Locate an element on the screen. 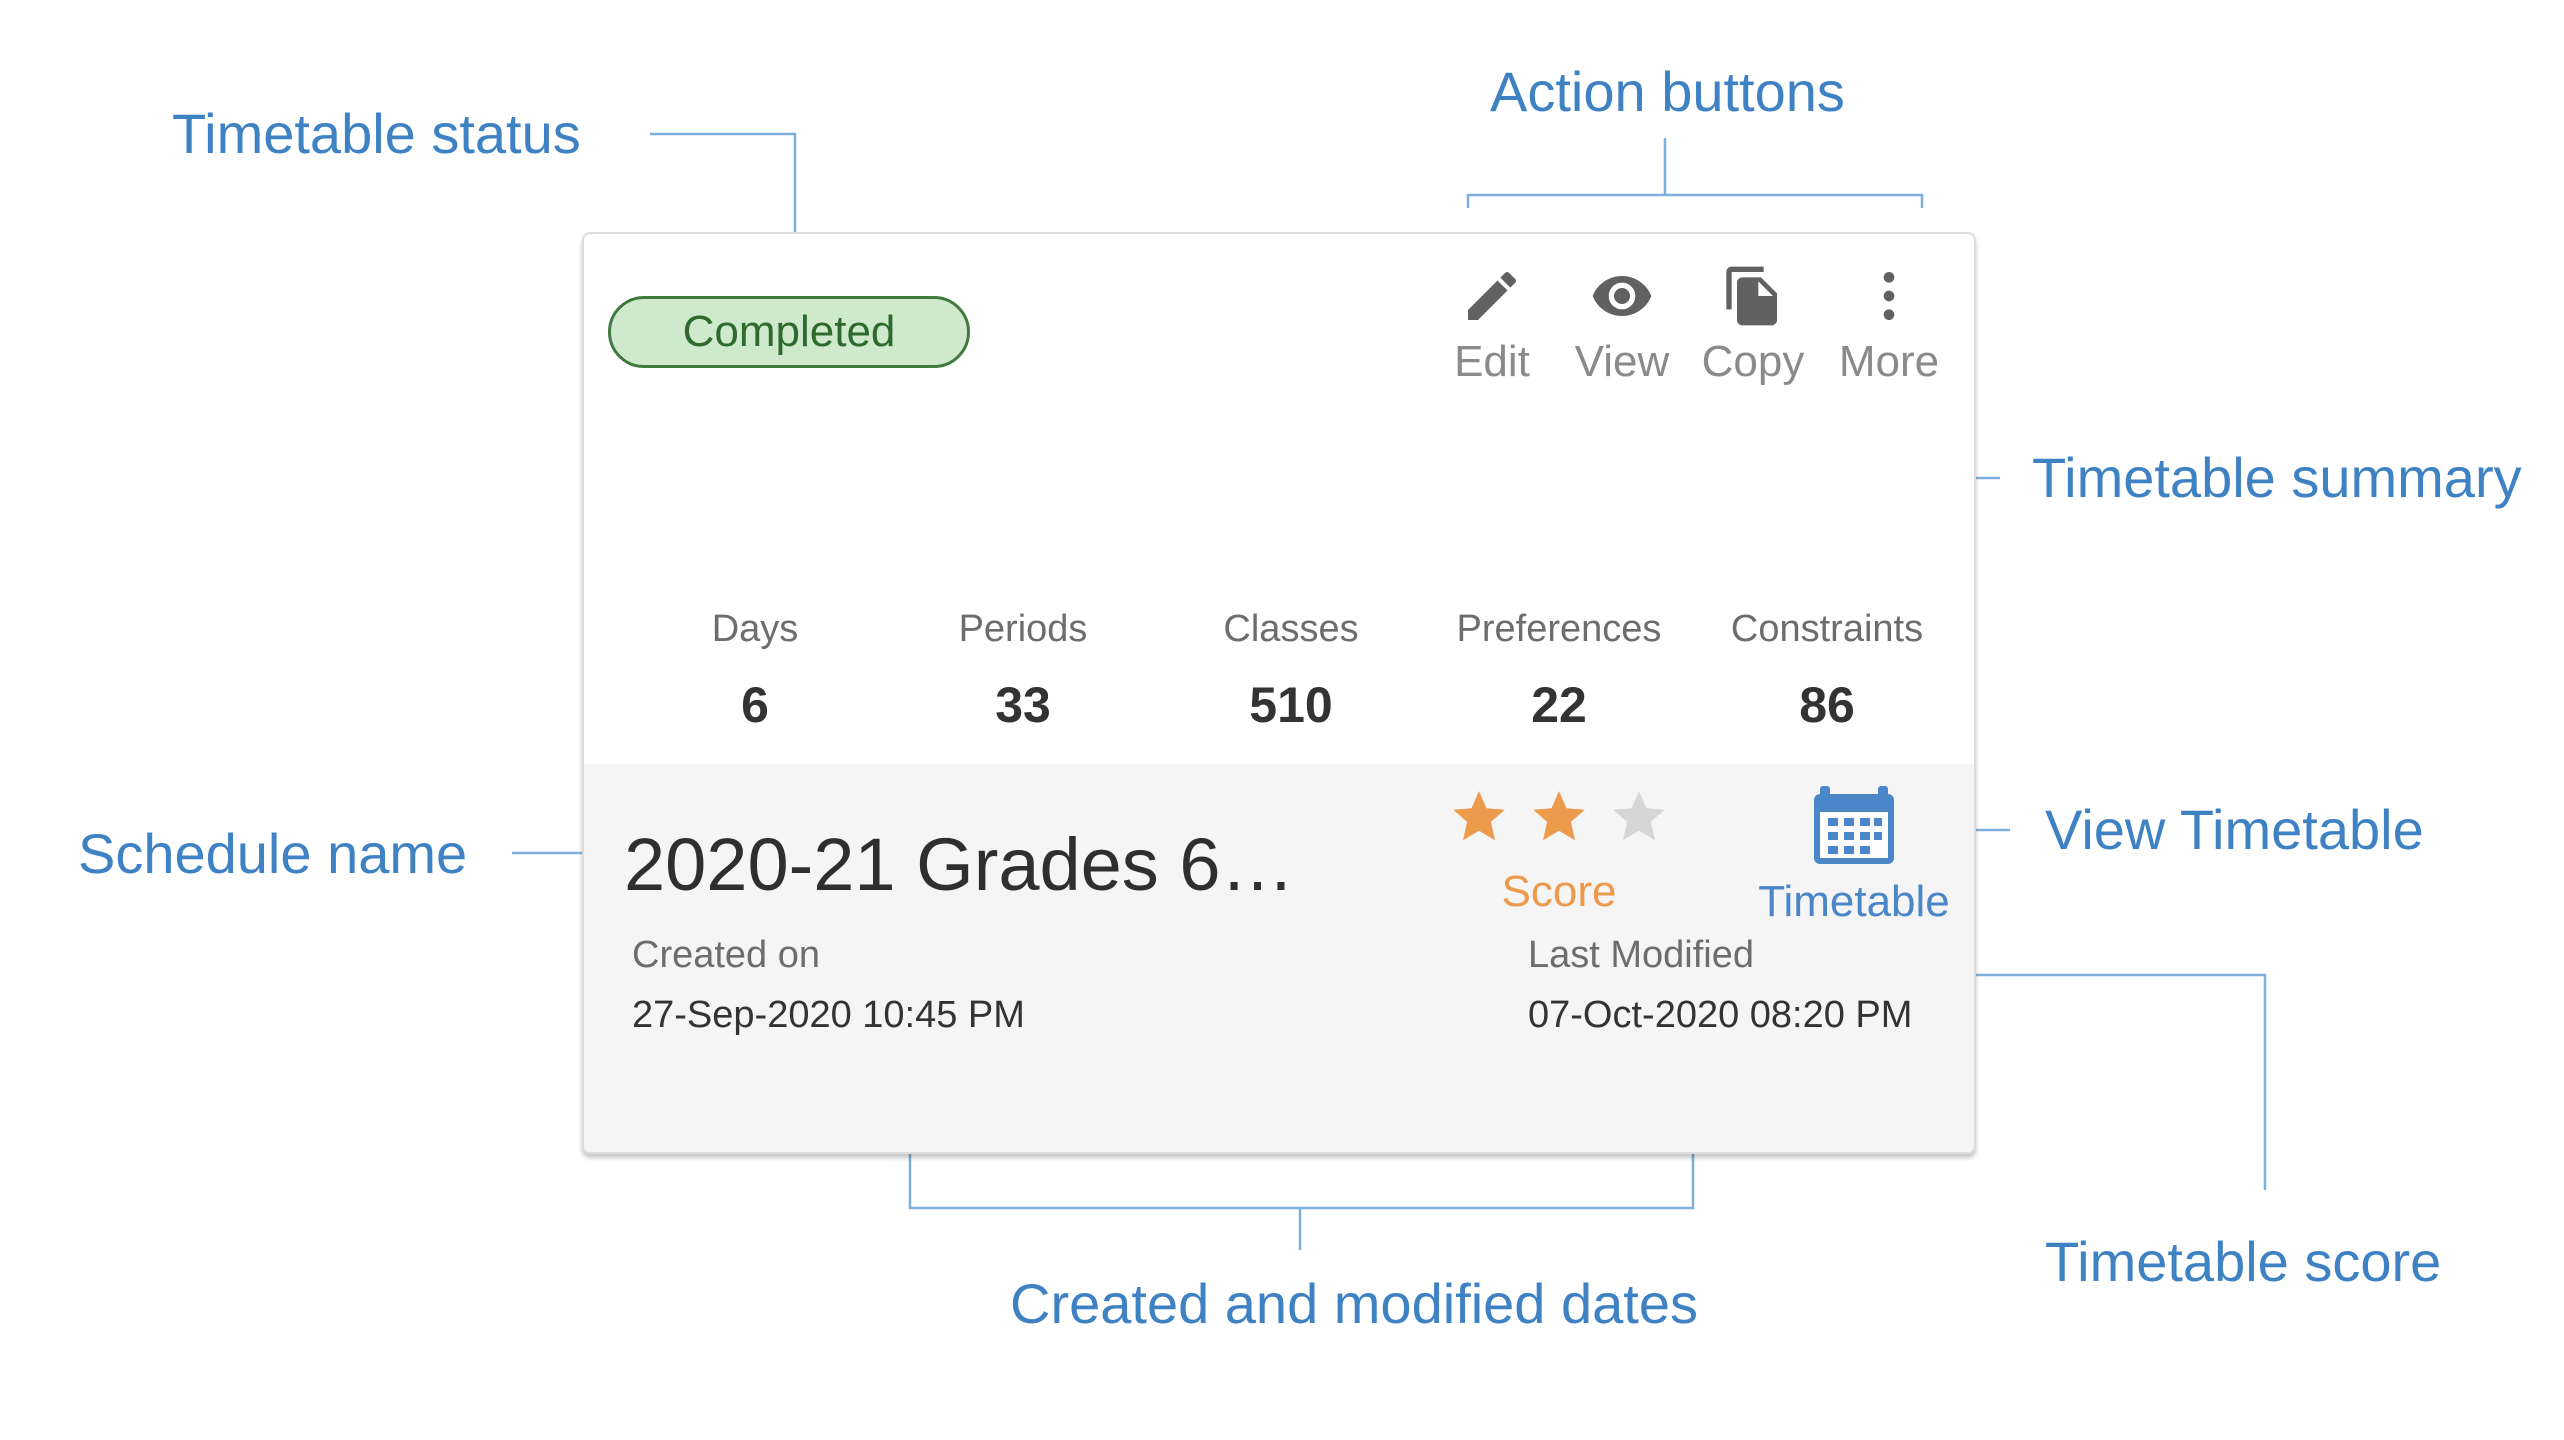 This screenshot has width=2564, height=1440. pencil-icon is located at coordinates (1492, 296).